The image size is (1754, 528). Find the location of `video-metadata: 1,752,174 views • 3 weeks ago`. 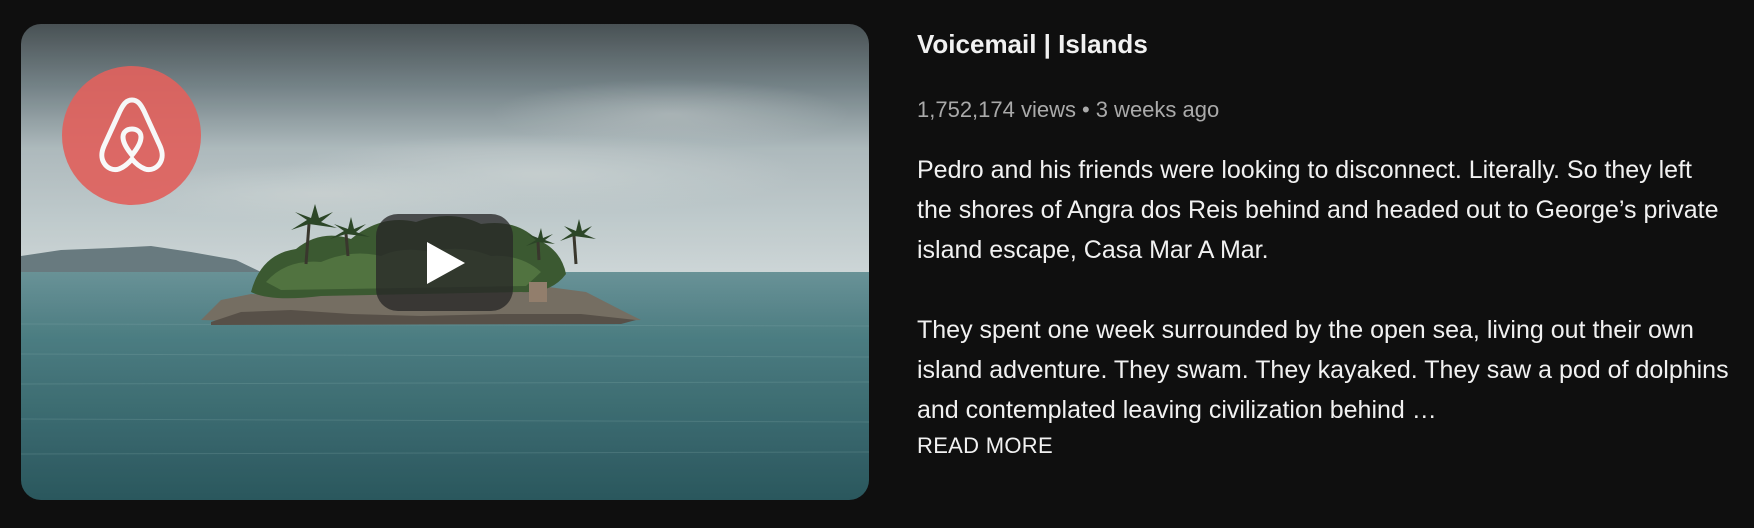

video-metadata: 1,752,174 views • 3 weeks ago is located at coordinates (1324, 110).